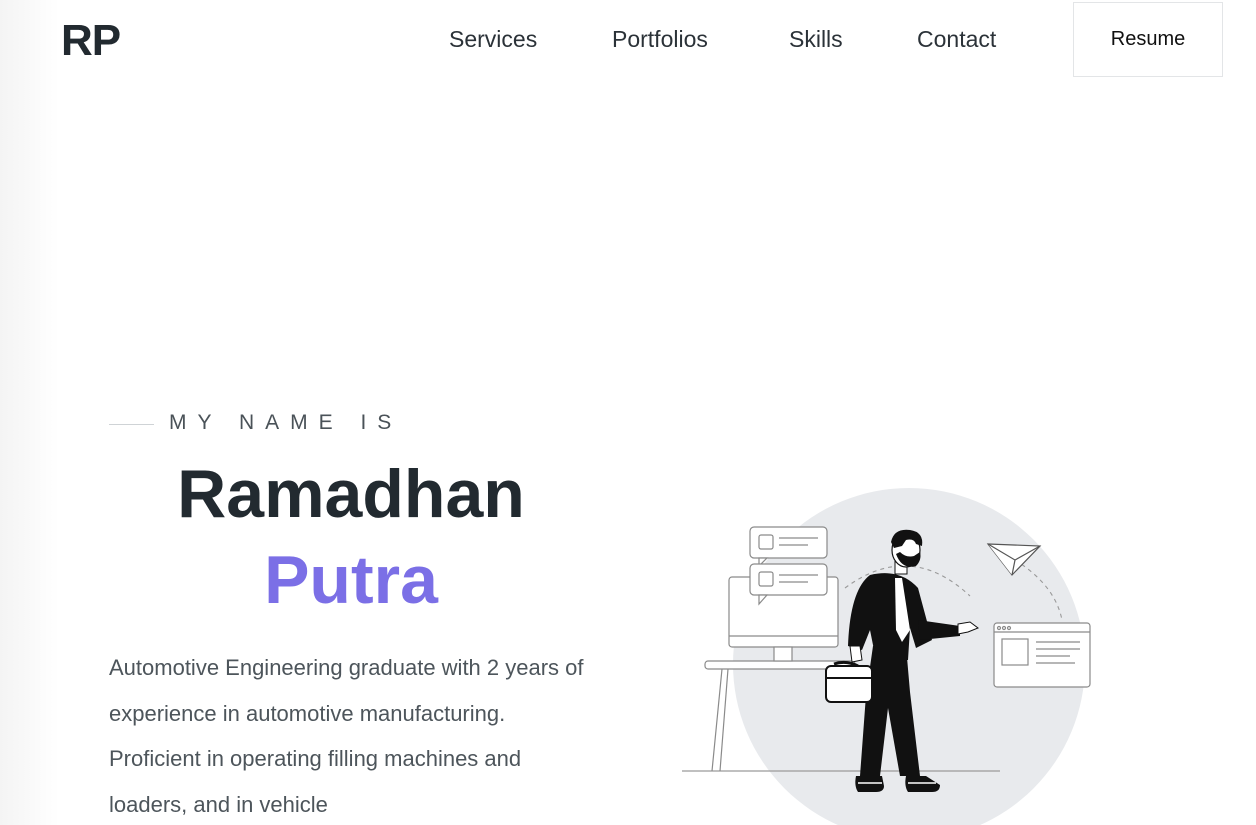 The image size is (1256, 825). What do you see at coordinates (286, 422) in the screenshot?
I see `eyebrow-text: MY NAME IS` at bounding box center [286, 422].